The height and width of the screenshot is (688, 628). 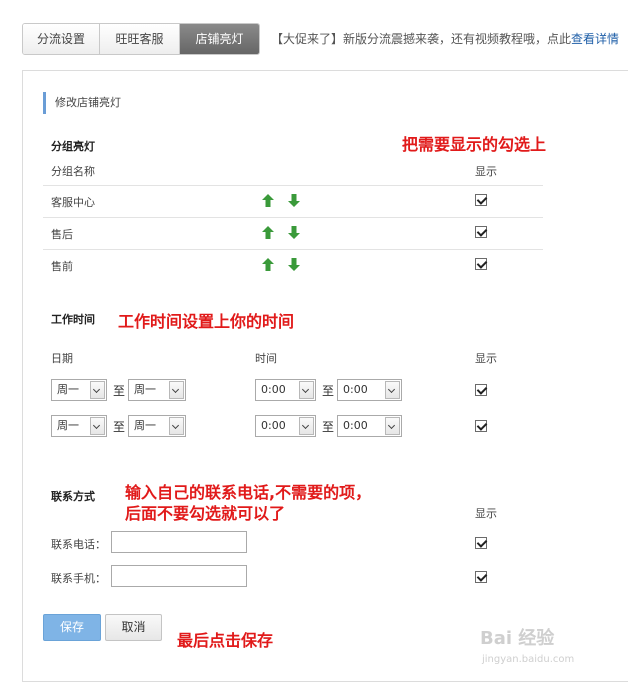 I want to click on section-title: 修改店铺亮灯, so click(x=82, y=103).